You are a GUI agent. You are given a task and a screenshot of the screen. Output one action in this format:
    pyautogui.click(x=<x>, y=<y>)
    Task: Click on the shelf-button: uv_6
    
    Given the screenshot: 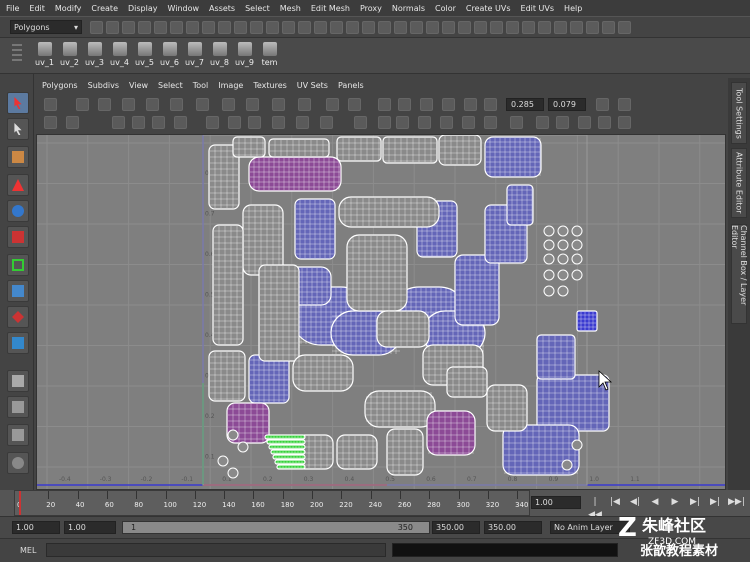 What is the action you would take?
    pyautogui.click(x=169, y=54)
    